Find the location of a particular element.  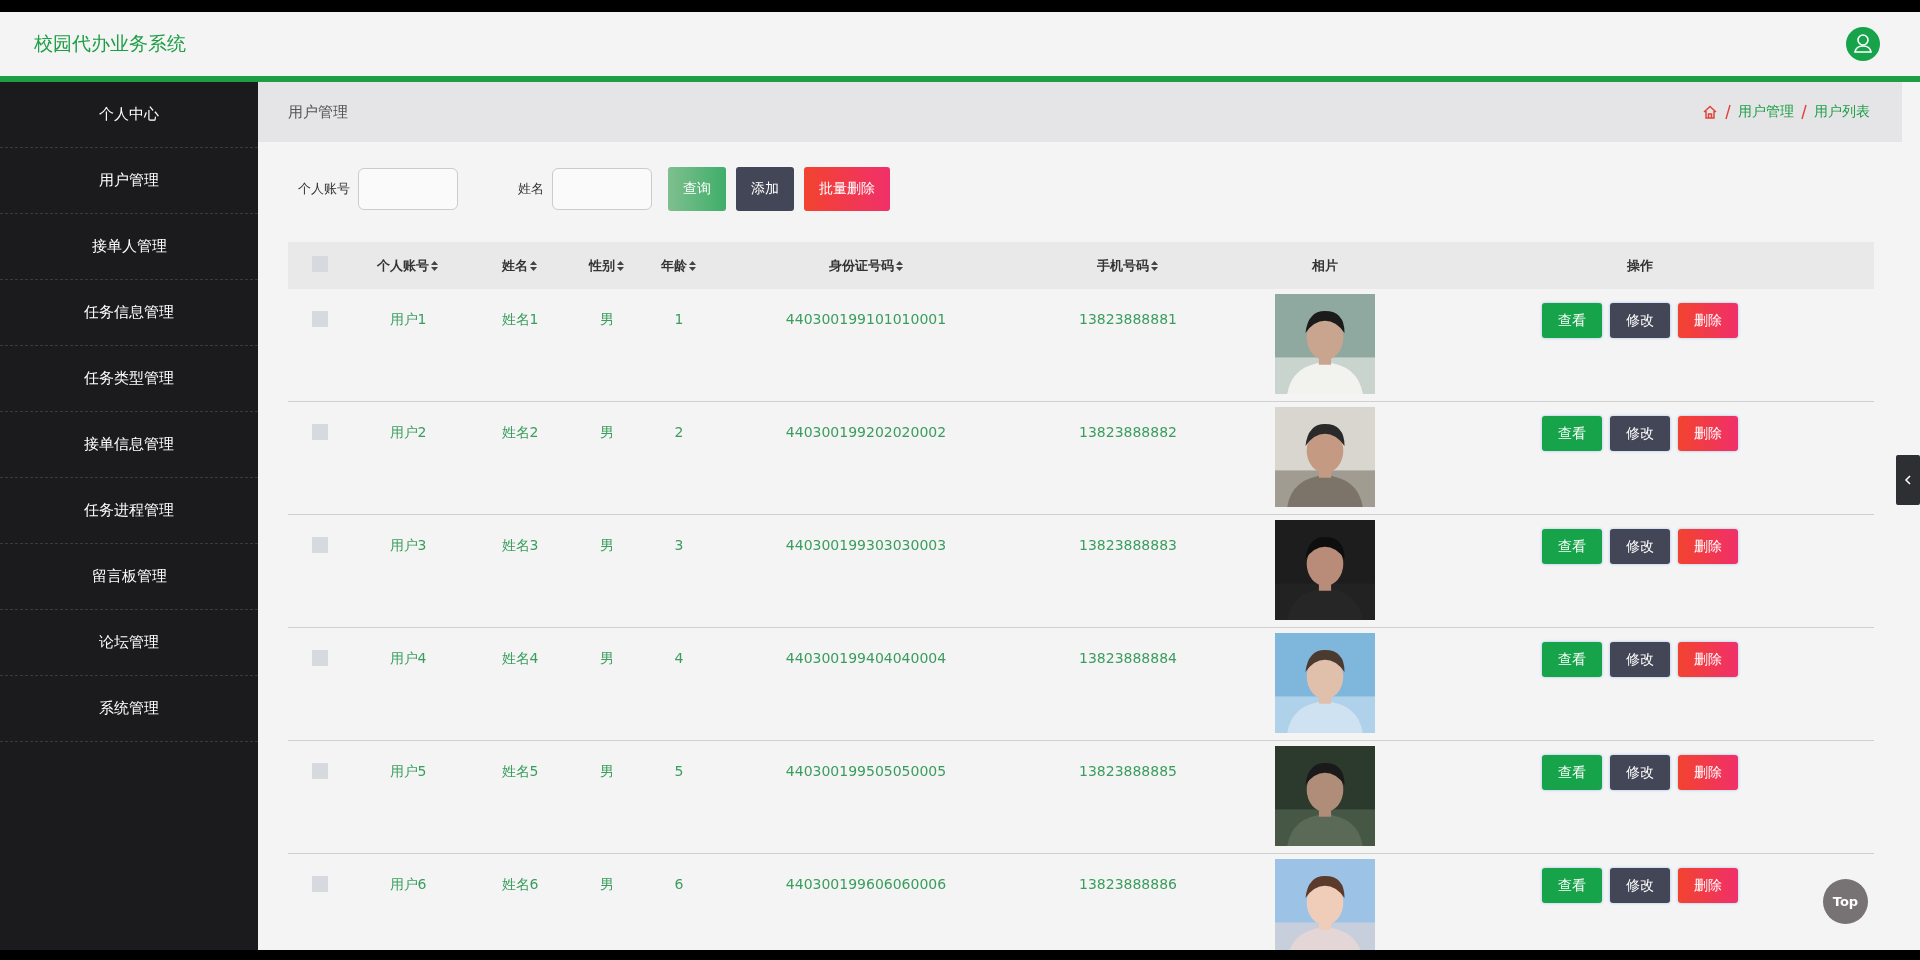

table-cell: 用户3 is located at coordinates (408, 545).